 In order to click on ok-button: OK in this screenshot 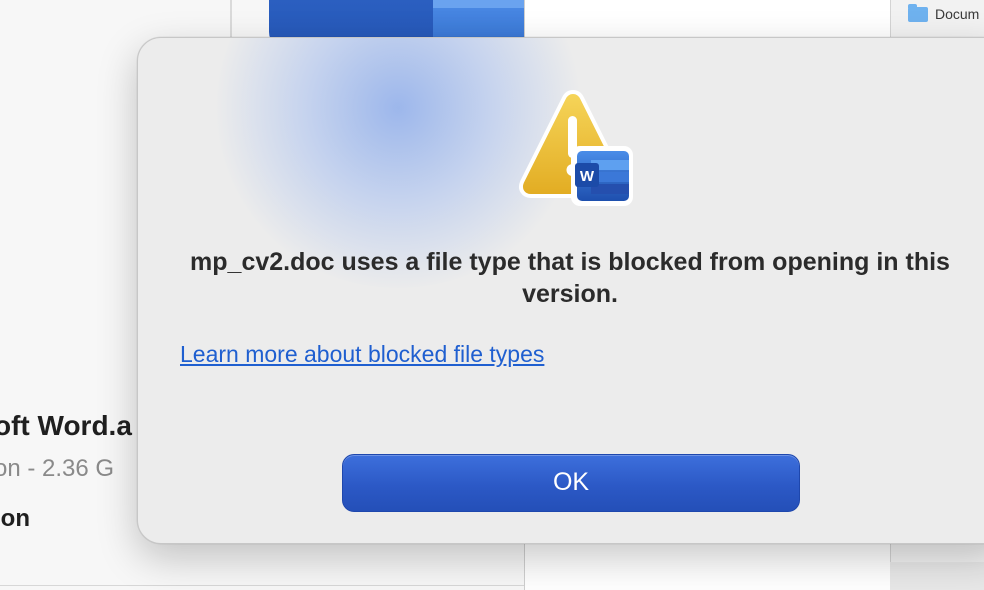, I will do `click(571, 483)`.